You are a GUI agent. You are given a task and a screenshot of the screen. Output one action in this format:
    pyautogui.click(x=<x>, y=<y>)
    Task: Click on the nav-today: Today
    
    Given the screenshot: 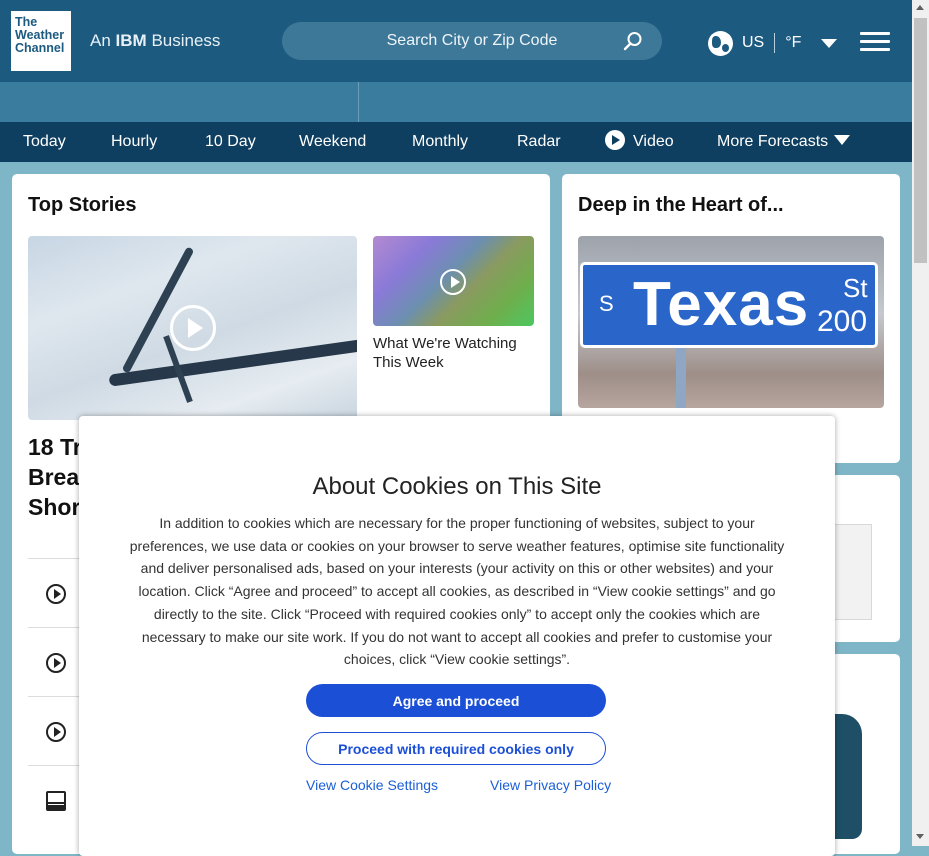 What is the action you would take?
    pyautogui.click(x=44, y=142)
    